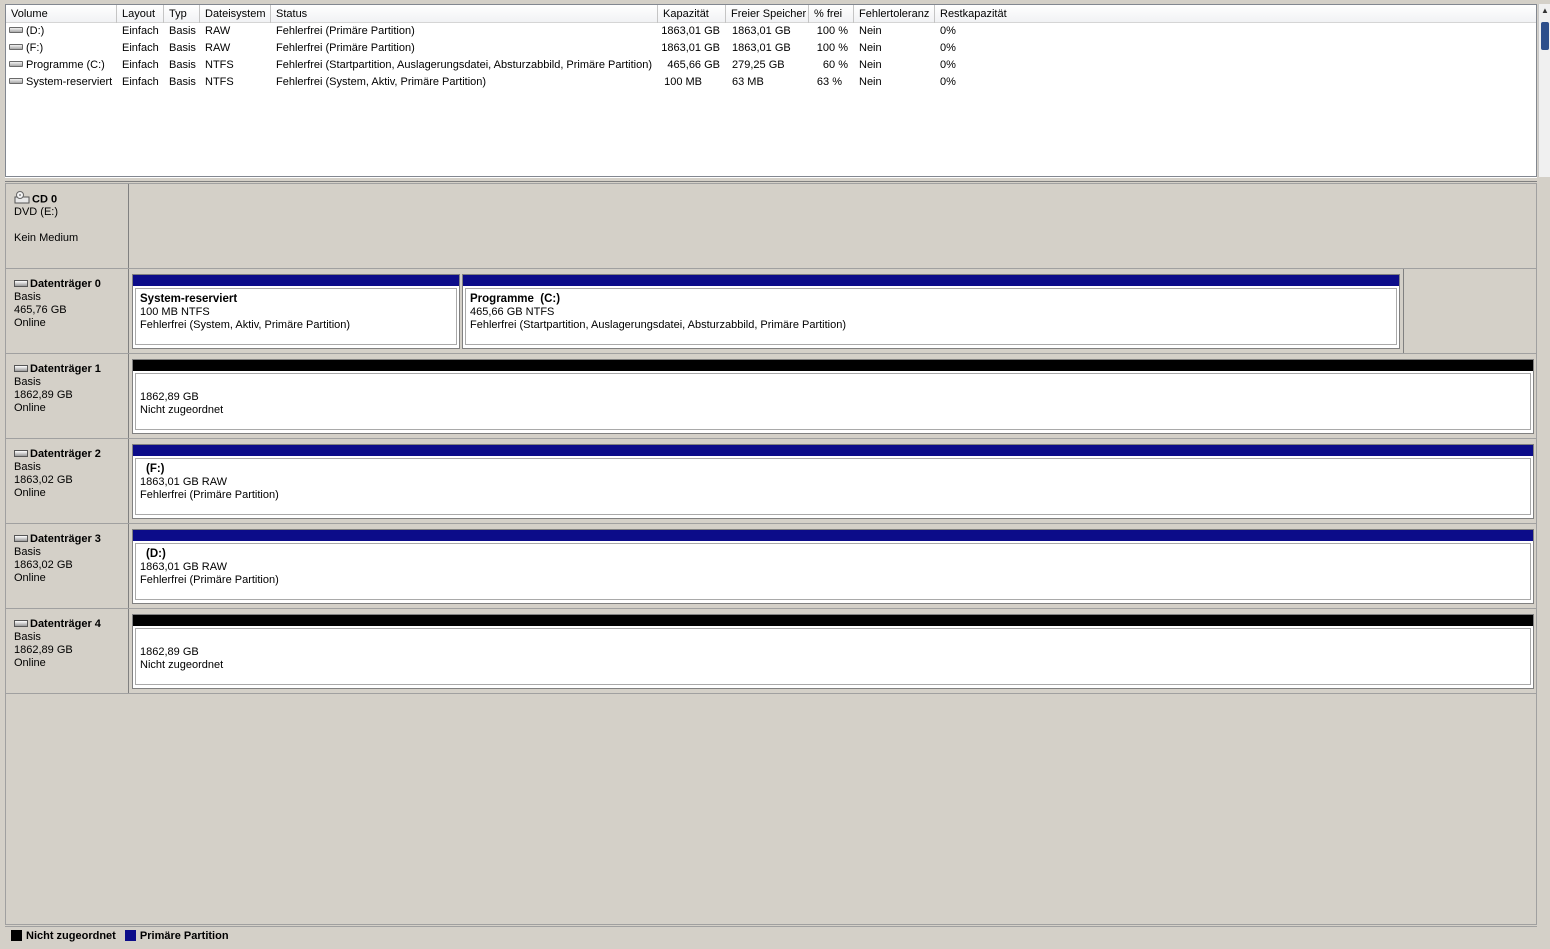 This screenshot has height=949, width=1550. I want to click on legend-label: Nicht zugeordnet, so click(71, 936).